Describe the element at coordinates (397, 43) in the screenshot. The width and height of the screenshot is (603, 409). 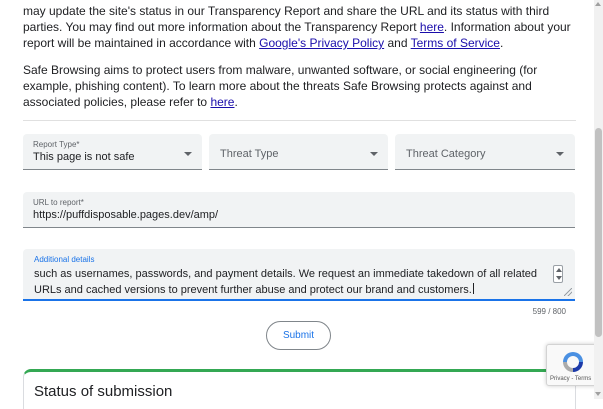
I see `paragraph-text: and` at that location.